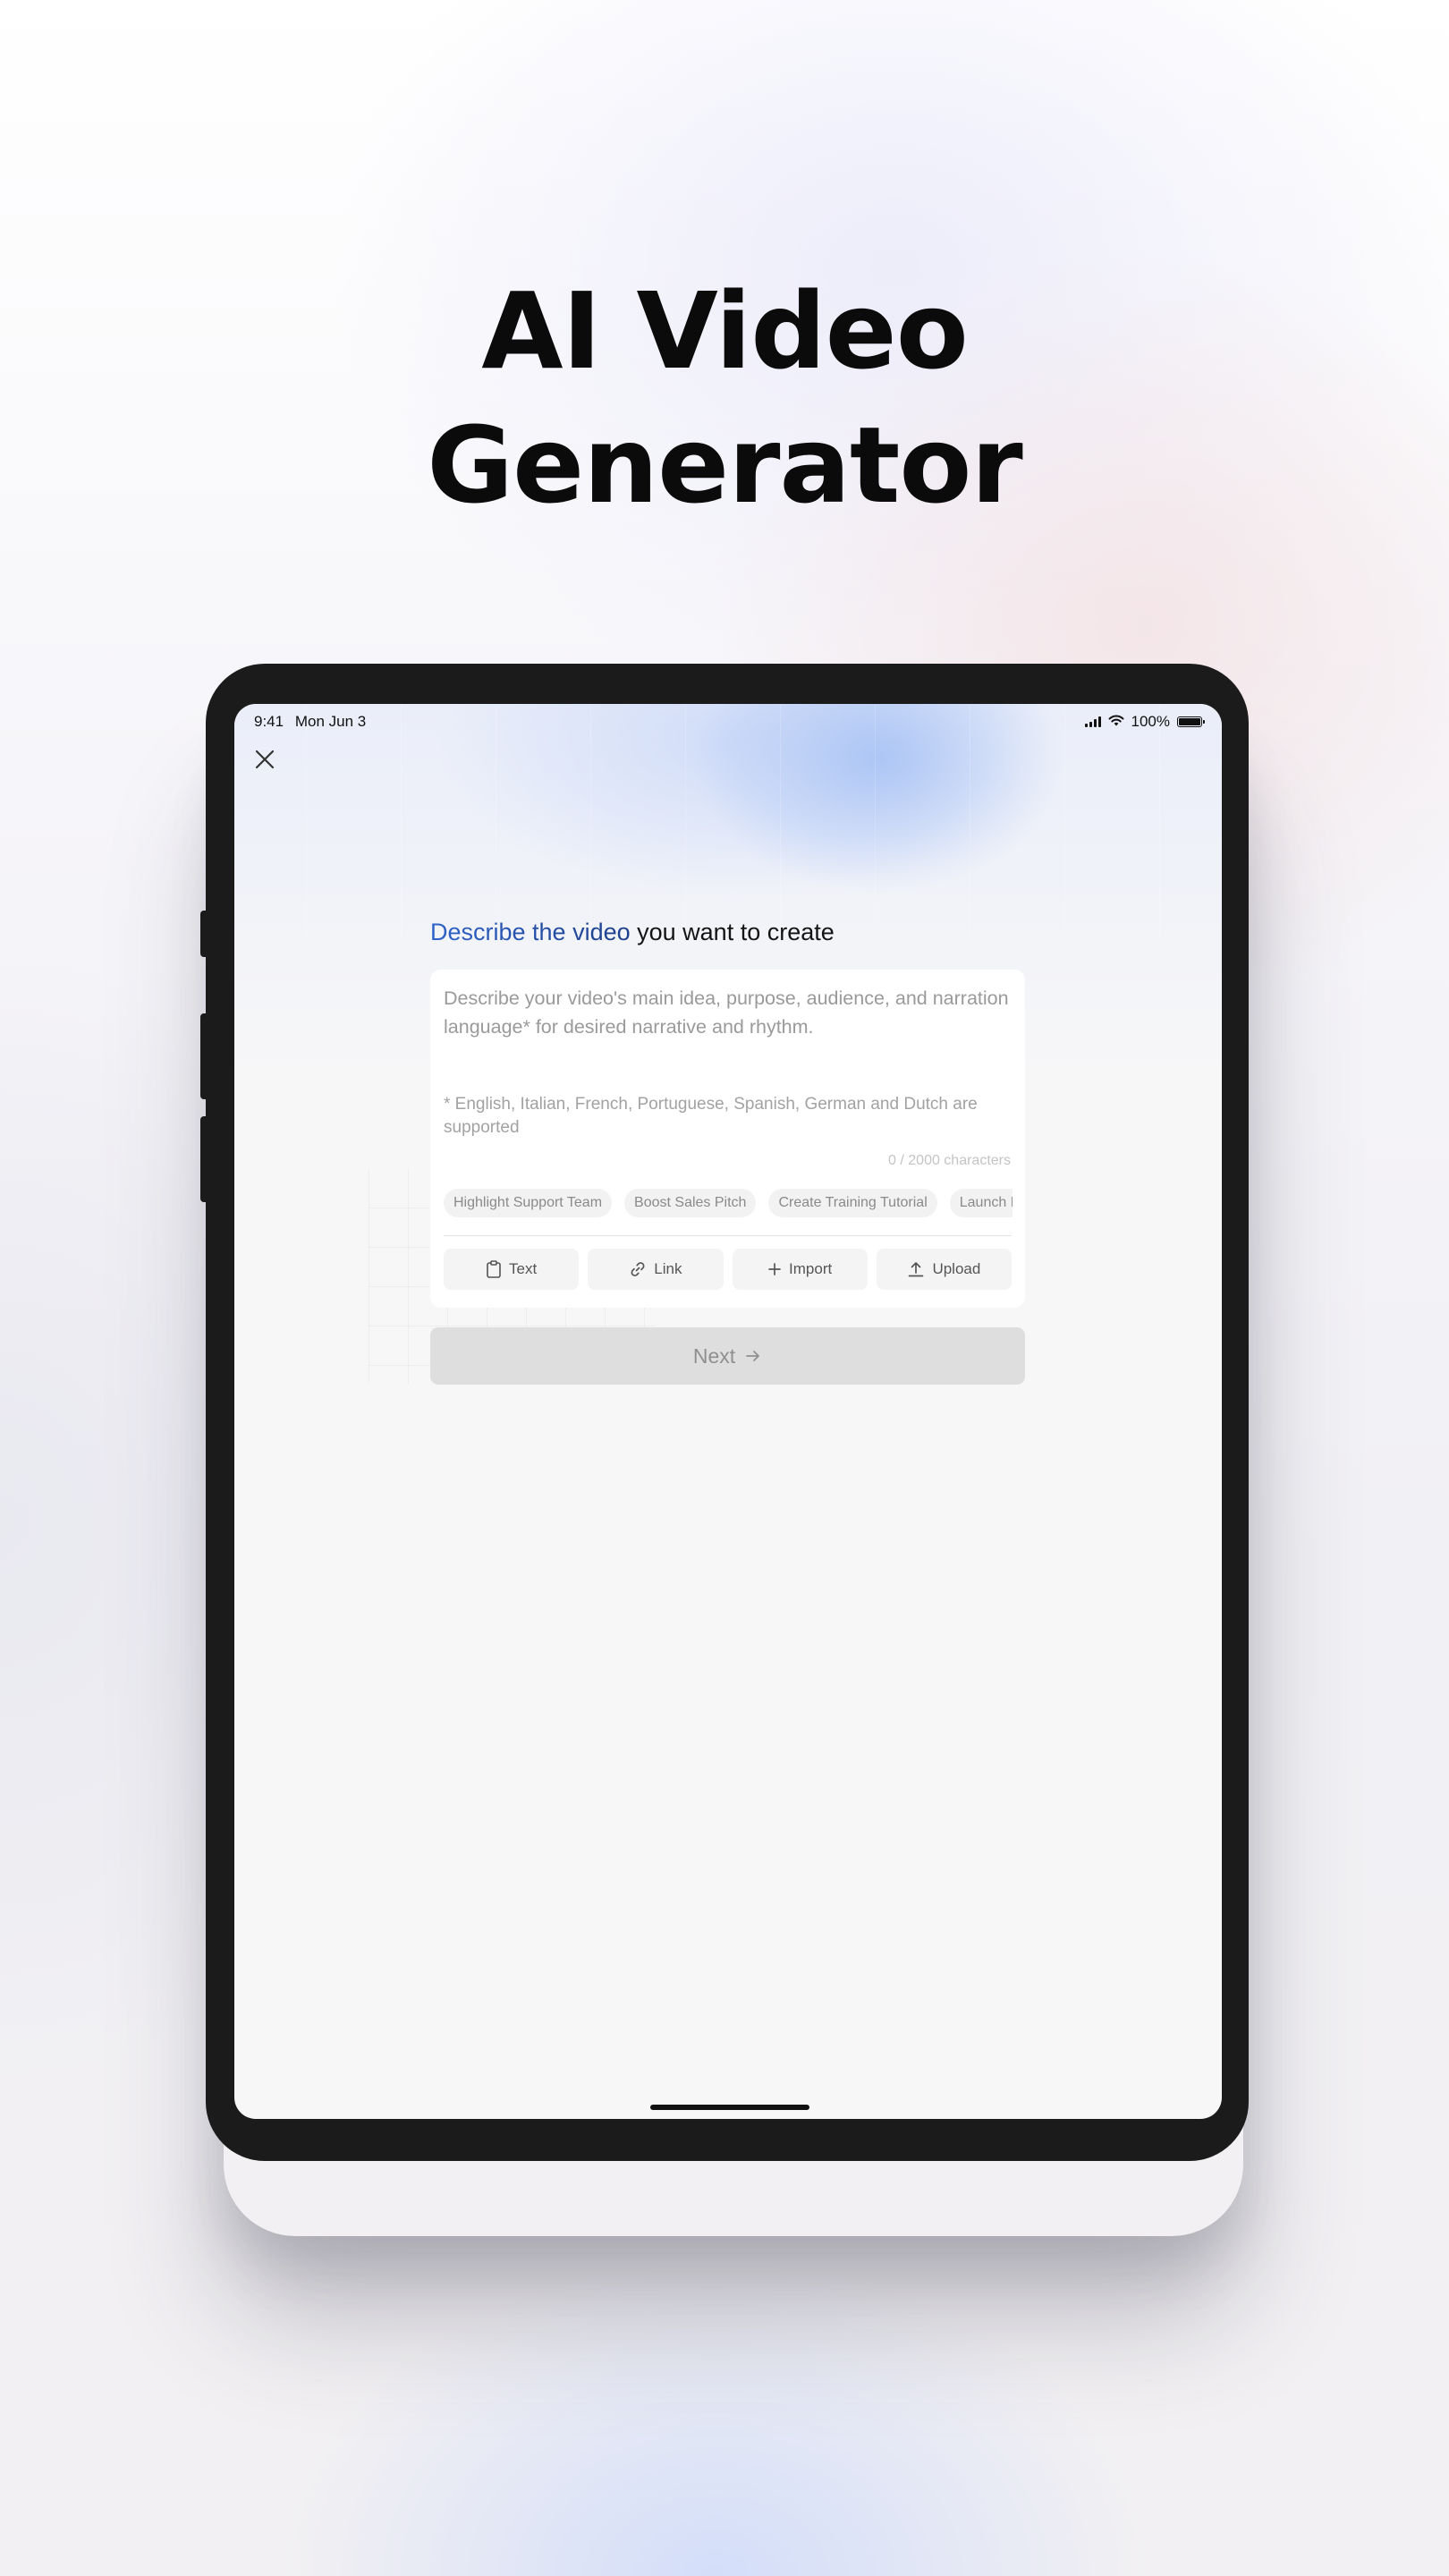 The width and height of the screenshot is (1449, 2576). I want to click on hero-title-line-1: AI Video, so click(725, 331).